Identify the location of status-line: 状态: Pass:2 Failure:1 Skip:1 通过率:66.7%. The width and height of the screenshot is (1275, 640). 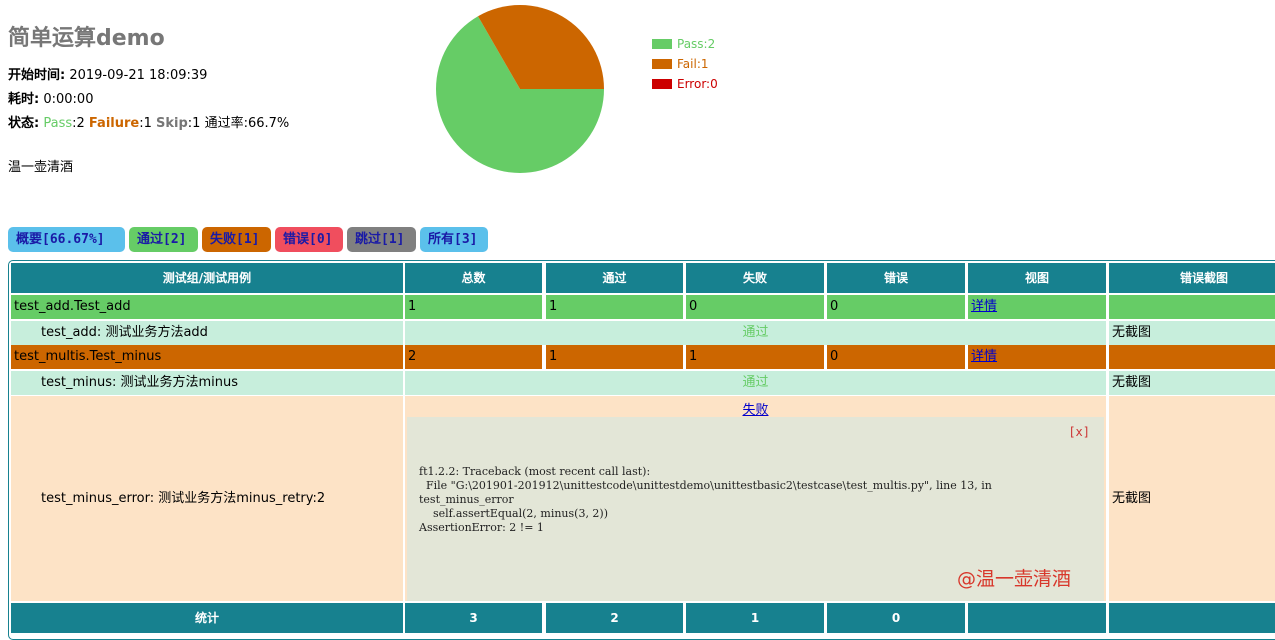
(148, 121).